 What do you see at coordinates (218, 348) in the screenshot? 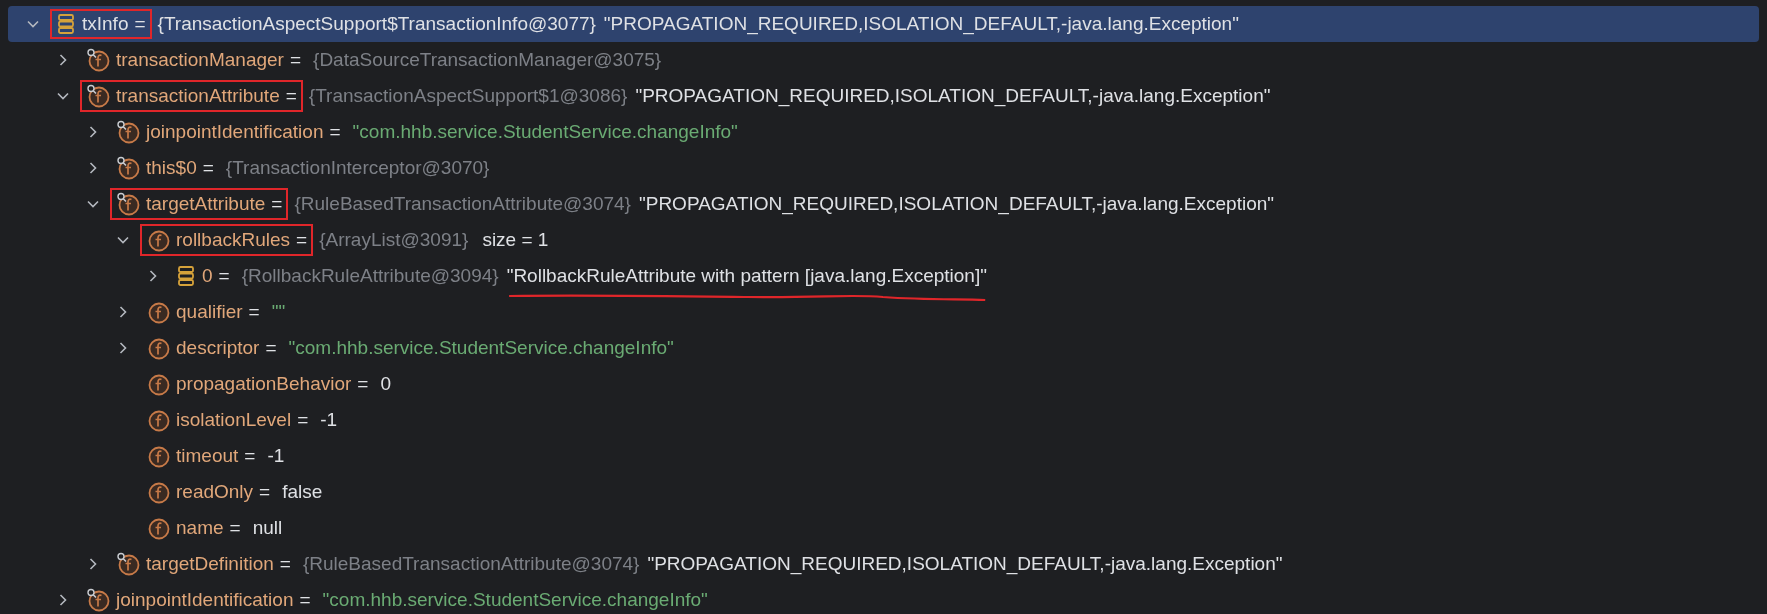
I see `variable-name: descriptor` at bounding box center [218, 348].